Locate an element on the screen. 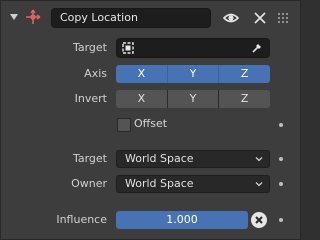  target-object-field is located at coordinates (193, 48).